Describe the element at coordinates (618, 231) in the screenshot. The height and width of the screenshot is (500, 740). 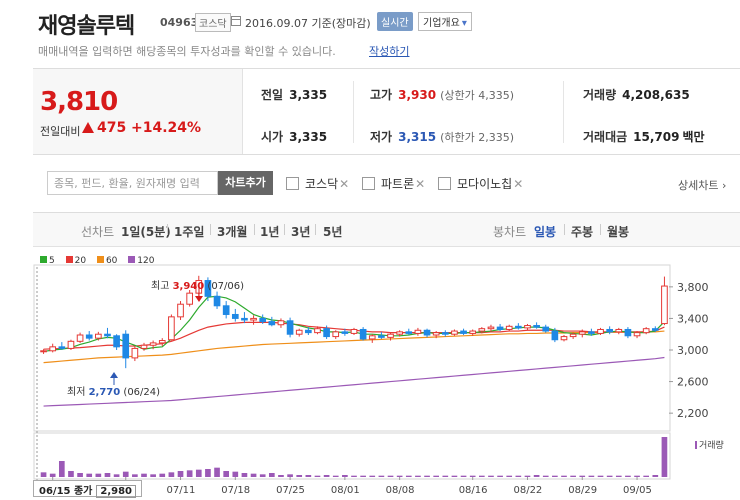
I see `period-monthly: 월봉` at that location.